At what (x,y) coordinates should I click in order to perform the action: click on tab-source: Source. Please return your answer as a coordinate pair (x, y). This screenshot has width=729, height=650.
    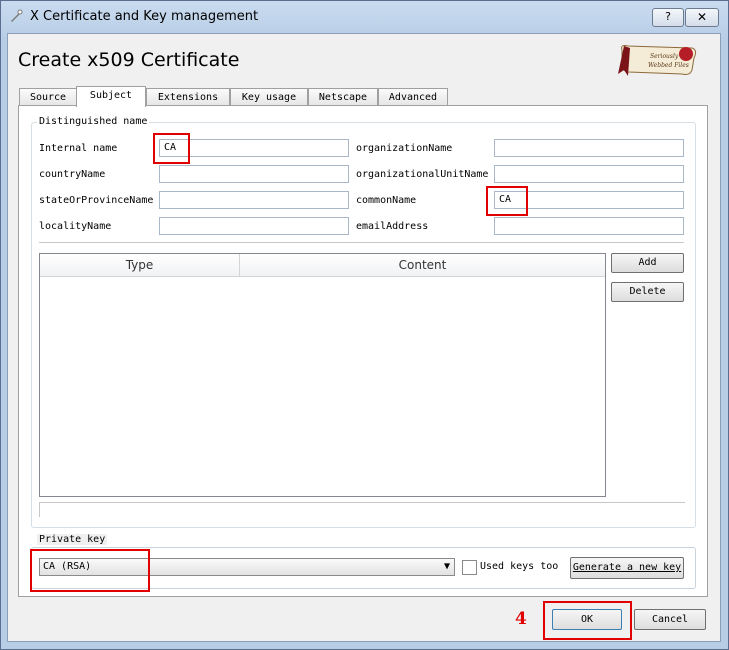
    Looking at the image, I should click on (48, 97).